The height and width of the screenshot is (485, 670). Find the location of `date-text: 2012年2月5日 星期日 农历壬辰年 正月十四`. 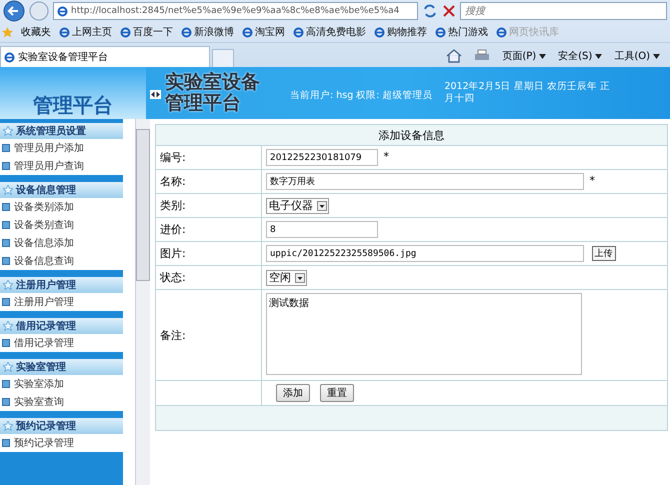

date-text: 2012年2月5日 星期日 农历壬辰年 正月十四 is located at coordinates (527, 93).